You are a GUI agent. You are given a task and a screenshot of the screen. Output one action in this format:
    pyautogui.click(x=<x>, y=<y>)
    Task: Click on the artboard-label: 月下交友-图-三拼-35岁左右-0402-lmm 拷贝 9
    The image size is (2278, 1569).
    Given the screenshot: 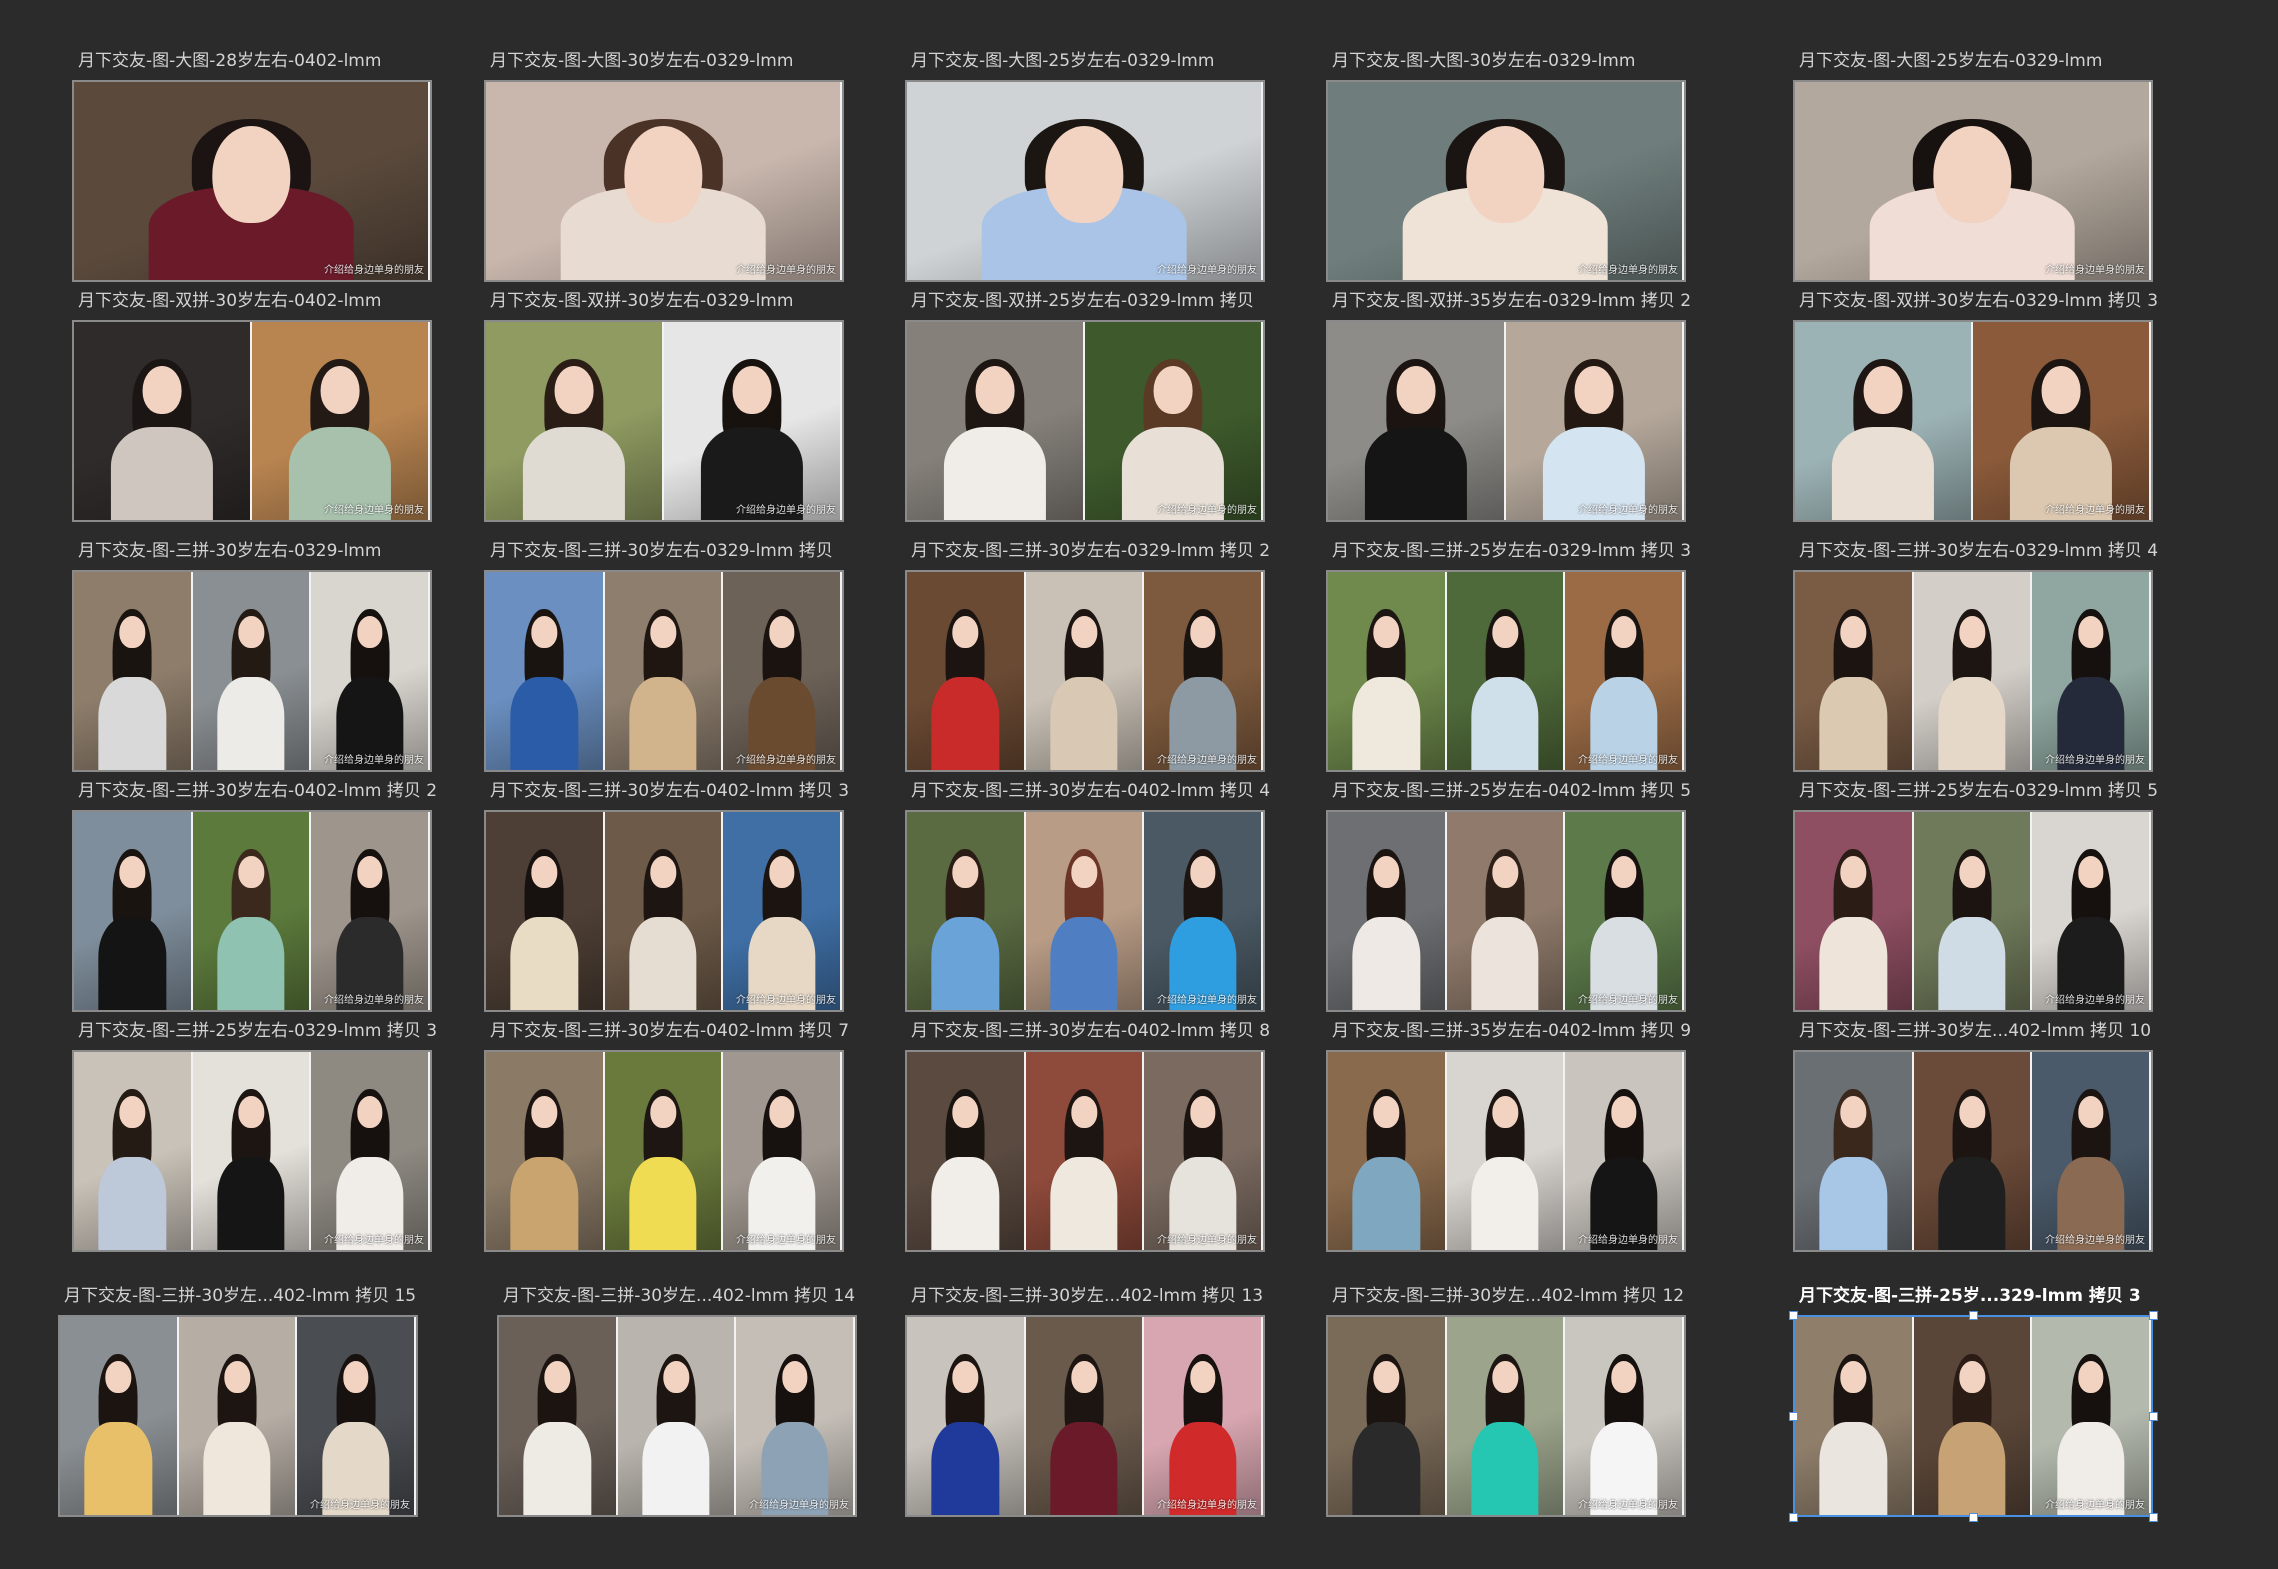 What is the action you would take?
    pyautogui.click(x=1511, y=1031)
    